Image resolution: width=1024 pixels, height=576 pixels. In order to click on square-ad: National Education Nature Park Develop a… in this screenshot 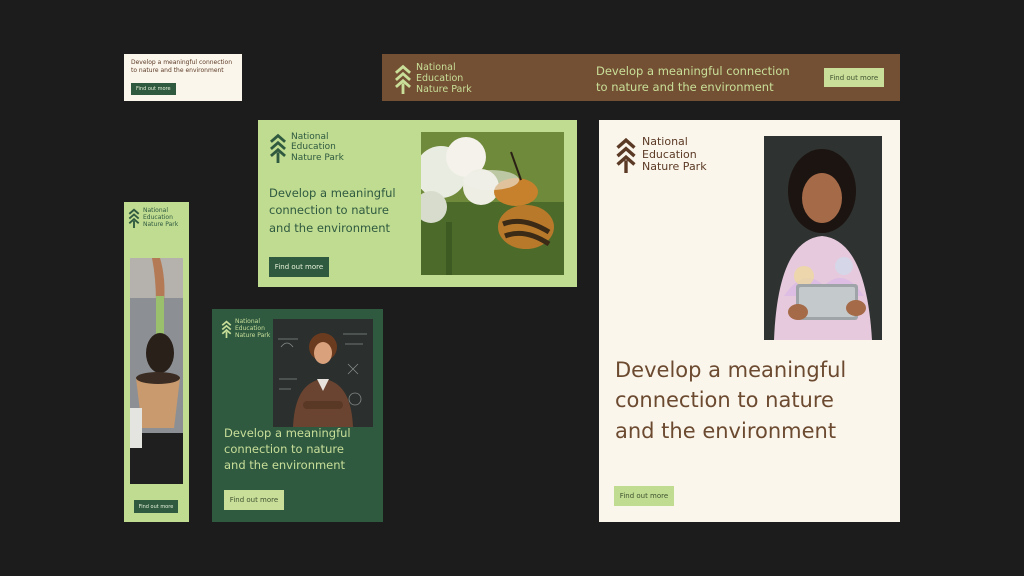, I will do `click(297, 415)`.